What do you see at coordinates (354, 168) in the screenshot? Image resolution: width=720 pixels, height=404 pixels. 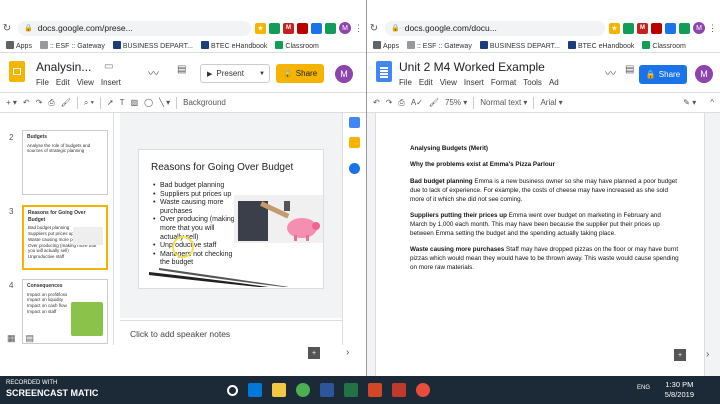 I see `tasks-icon` at bounding box center [354, 168].